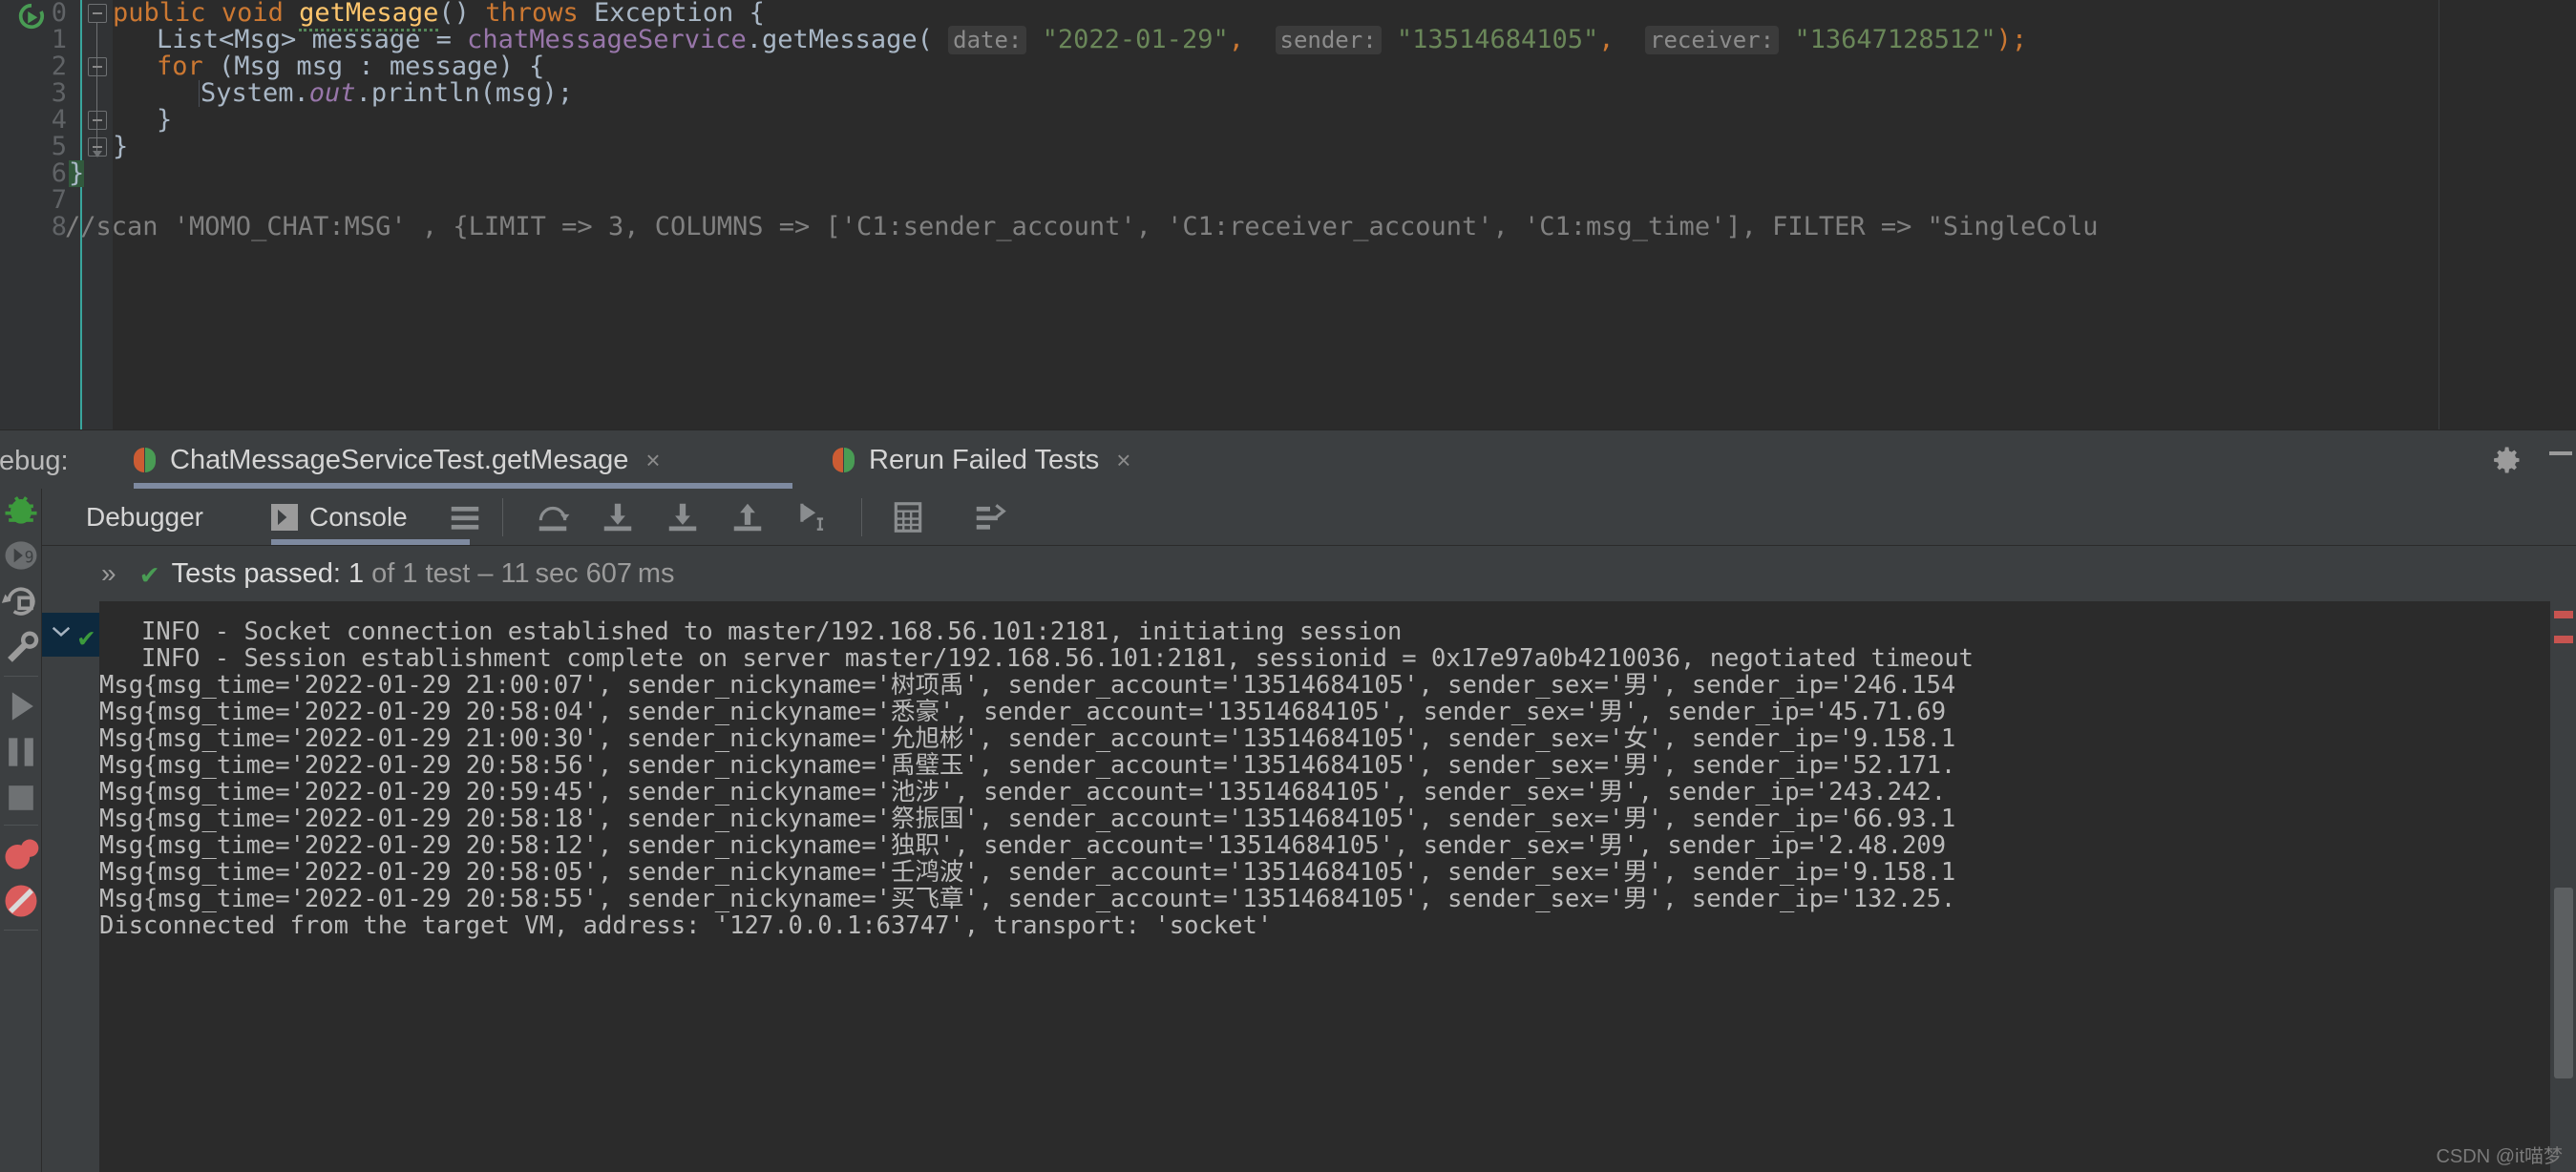 The height and width of the screenshot is (1172, 2576). Describe the element at coordinates (332, 93) in the screenshot. I see `out-field: out` at that location.